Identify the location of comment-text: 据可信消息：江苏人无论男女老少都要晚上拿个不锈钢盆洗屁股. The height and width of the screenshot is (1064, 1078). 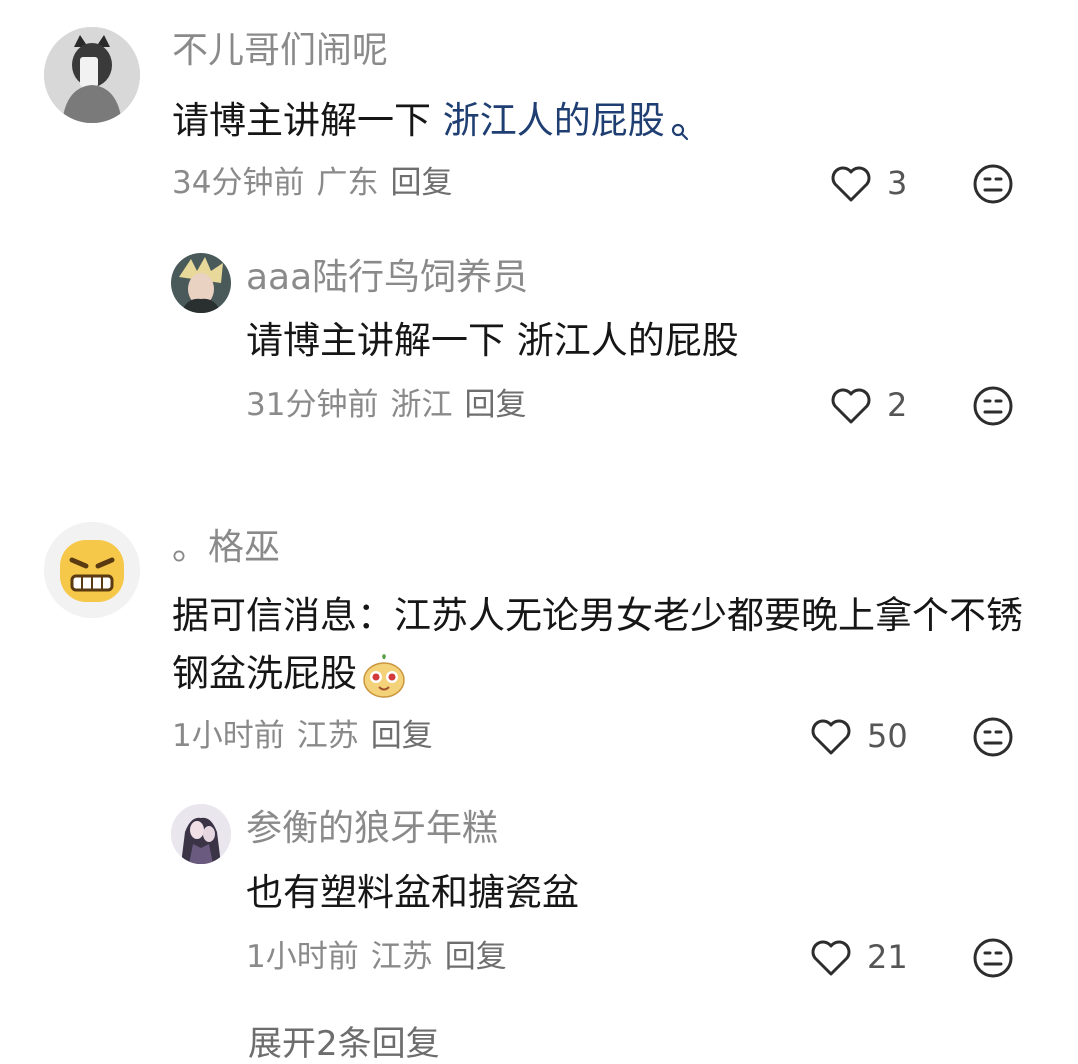
(598, 645).